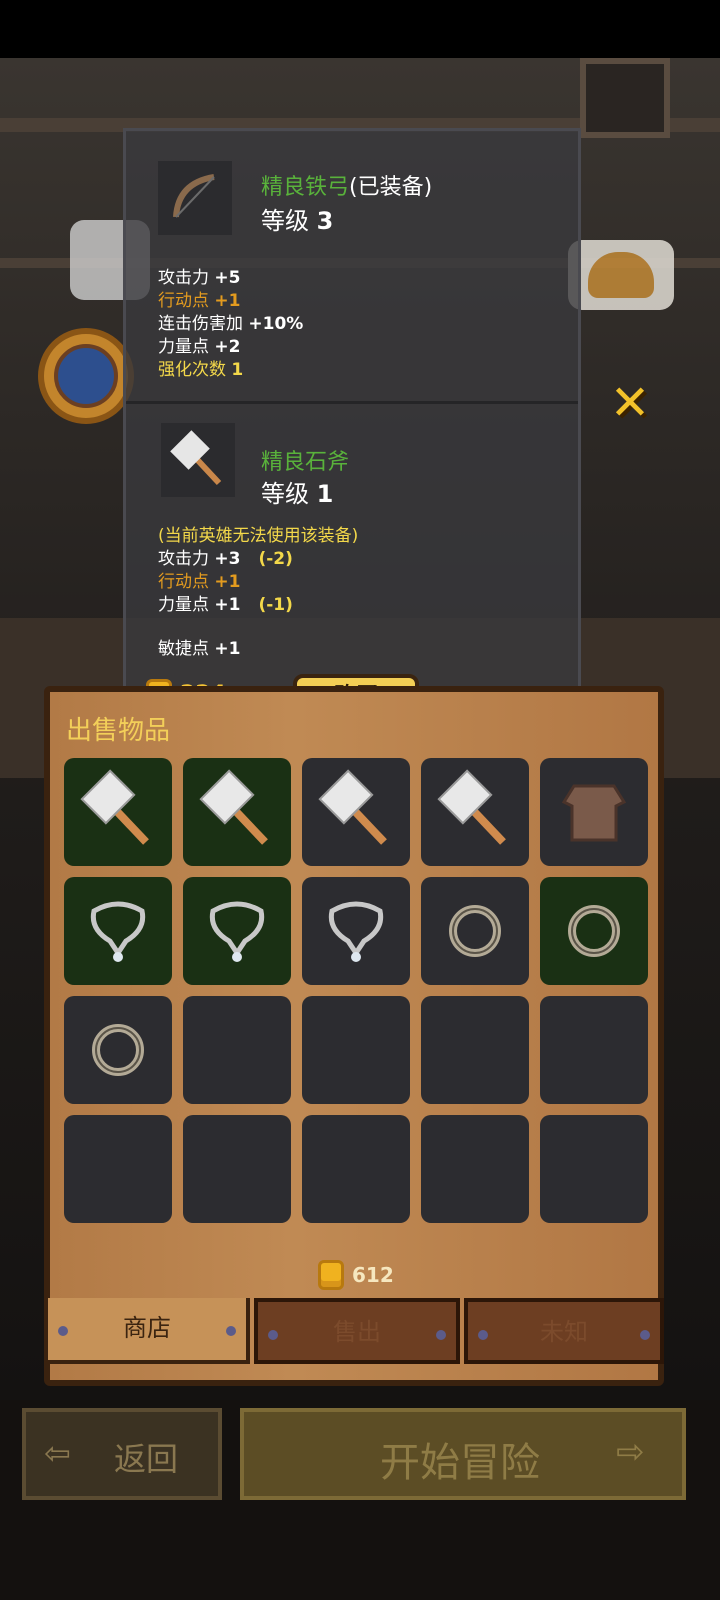 Image resolution: width=720 pixels, height=1600 pixels. What do you see at coordinates (356, 1275) in the screenshot?
I see `player-gold: 612` at bounding box center [356, 1275].